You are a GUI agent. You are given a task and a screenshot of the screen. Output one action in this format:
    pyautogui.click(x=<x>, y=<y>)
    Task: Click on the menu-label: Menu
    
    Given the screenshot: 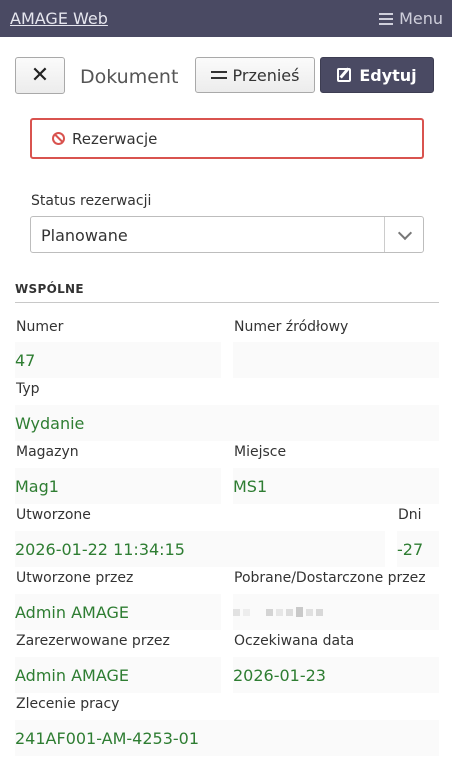 What is the action you would take?
    pyautogui.click(x=421, y=18)
    